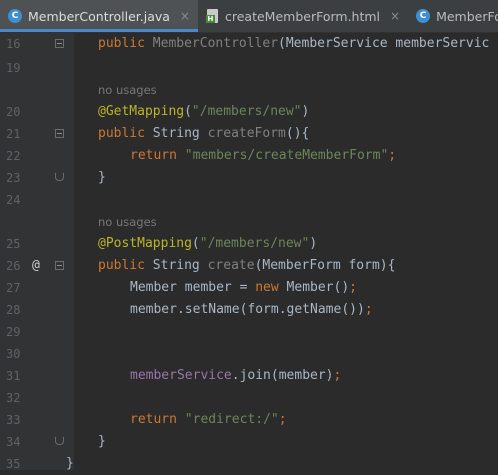 Image resolution: width=498 pixels, height=475 pixels. Describe the element at coordinates (13, 200) in the screenshot. I see `line-number: 24` at that location.